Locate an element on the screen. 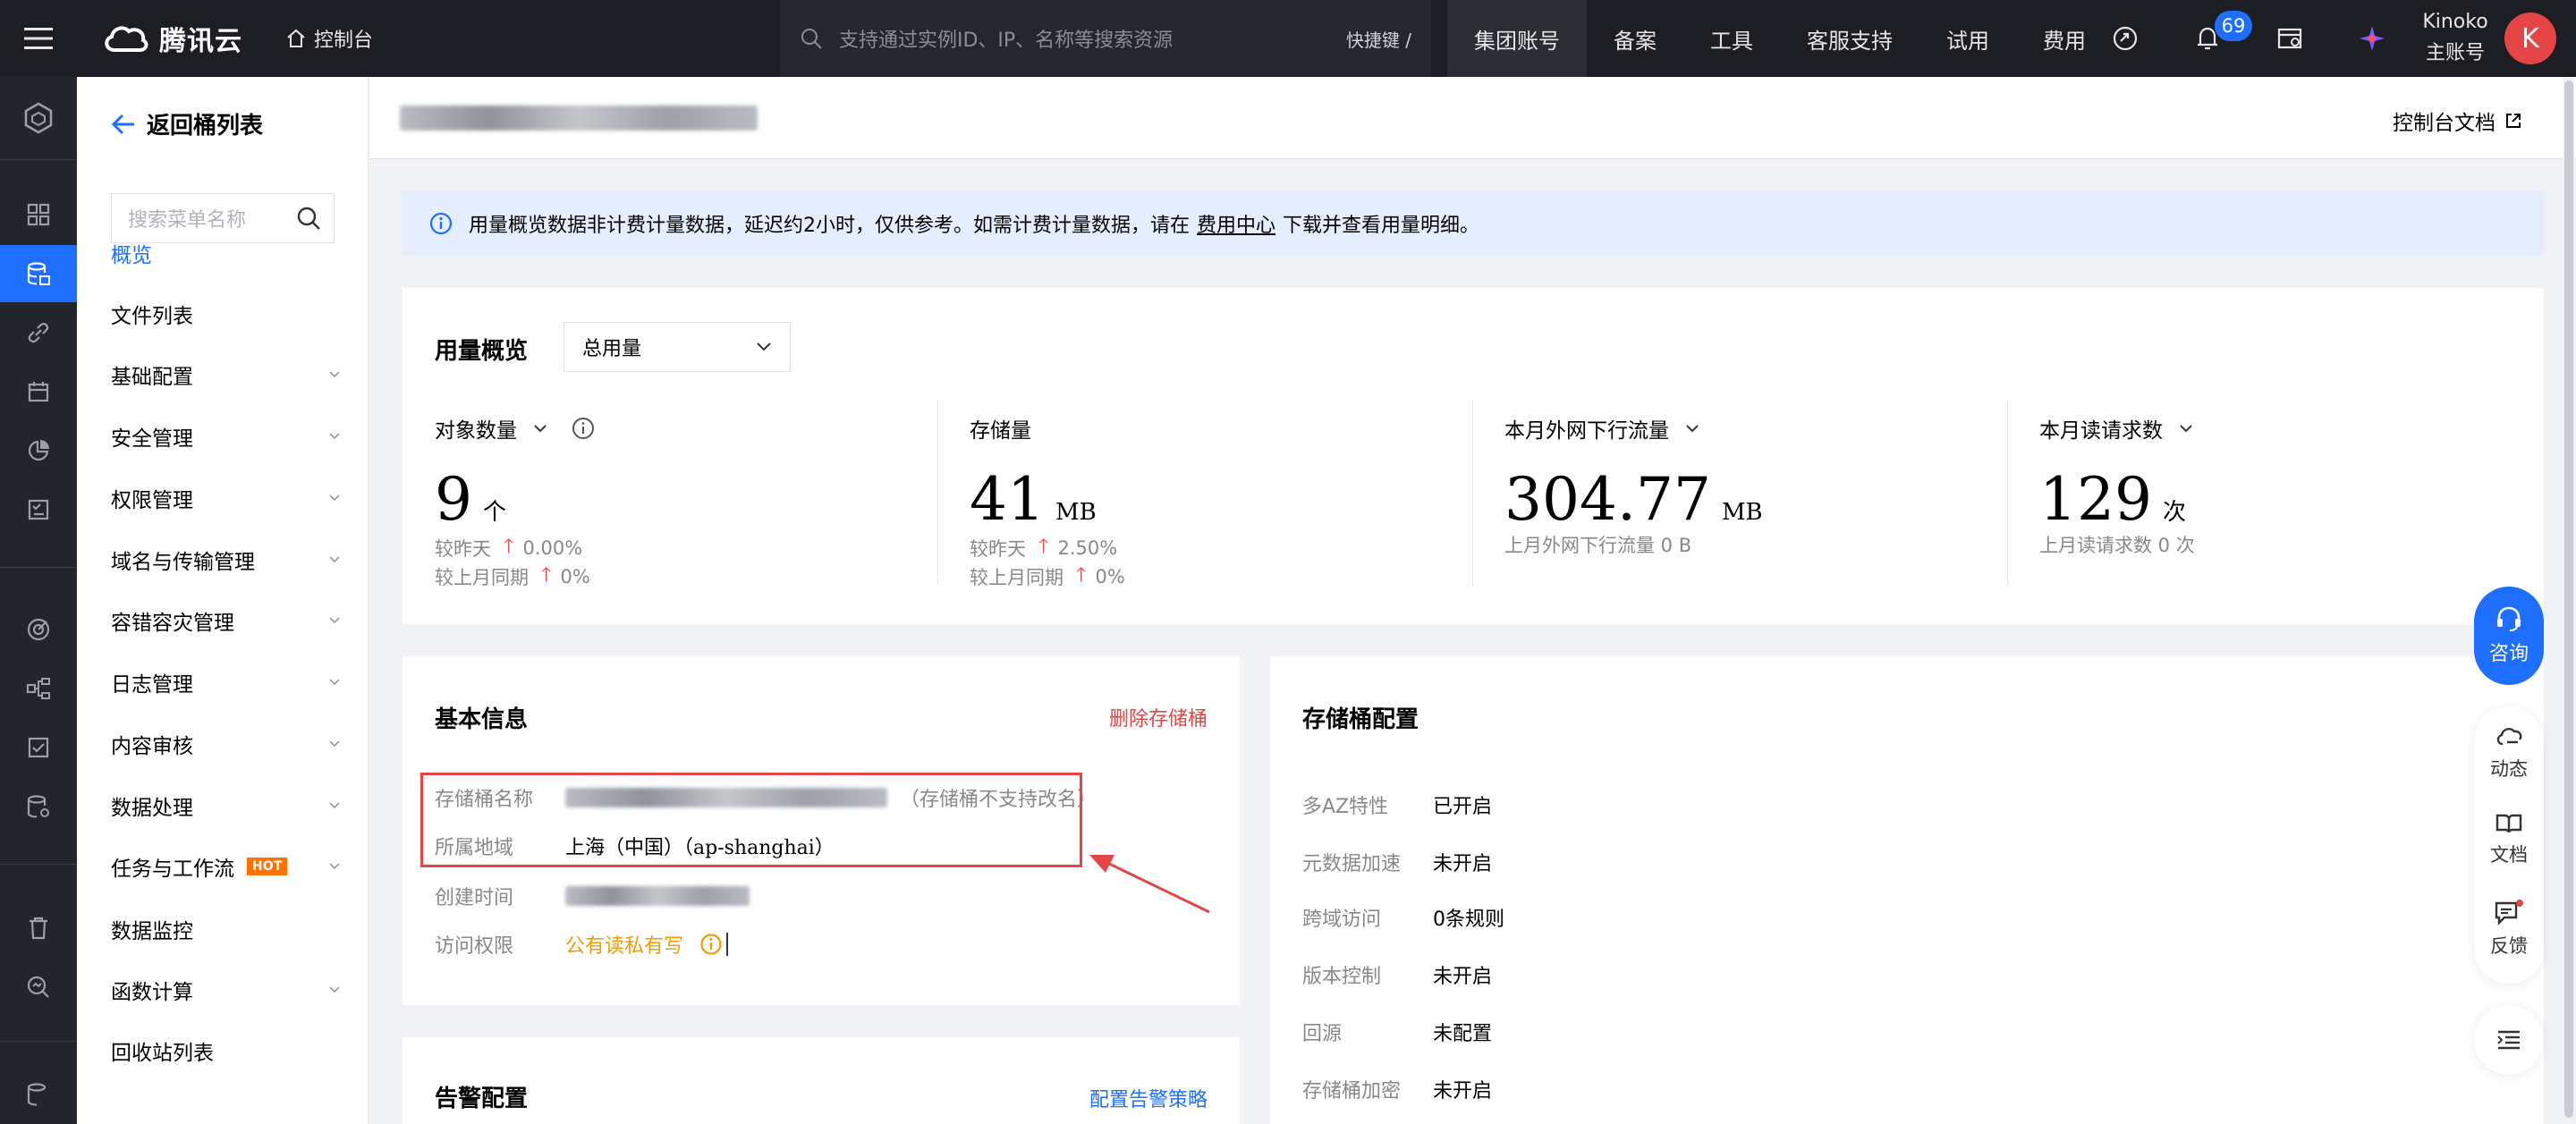 The height and width of the screenshot is (1124, 2576). outline-menu-button is located at coordinates (2509, 1040).